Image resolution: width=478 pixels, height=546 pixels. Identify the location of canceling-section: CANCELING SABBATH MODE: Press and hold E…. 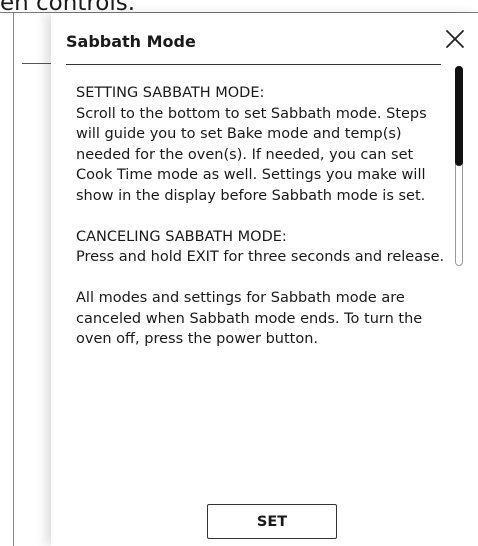
(261, 247).